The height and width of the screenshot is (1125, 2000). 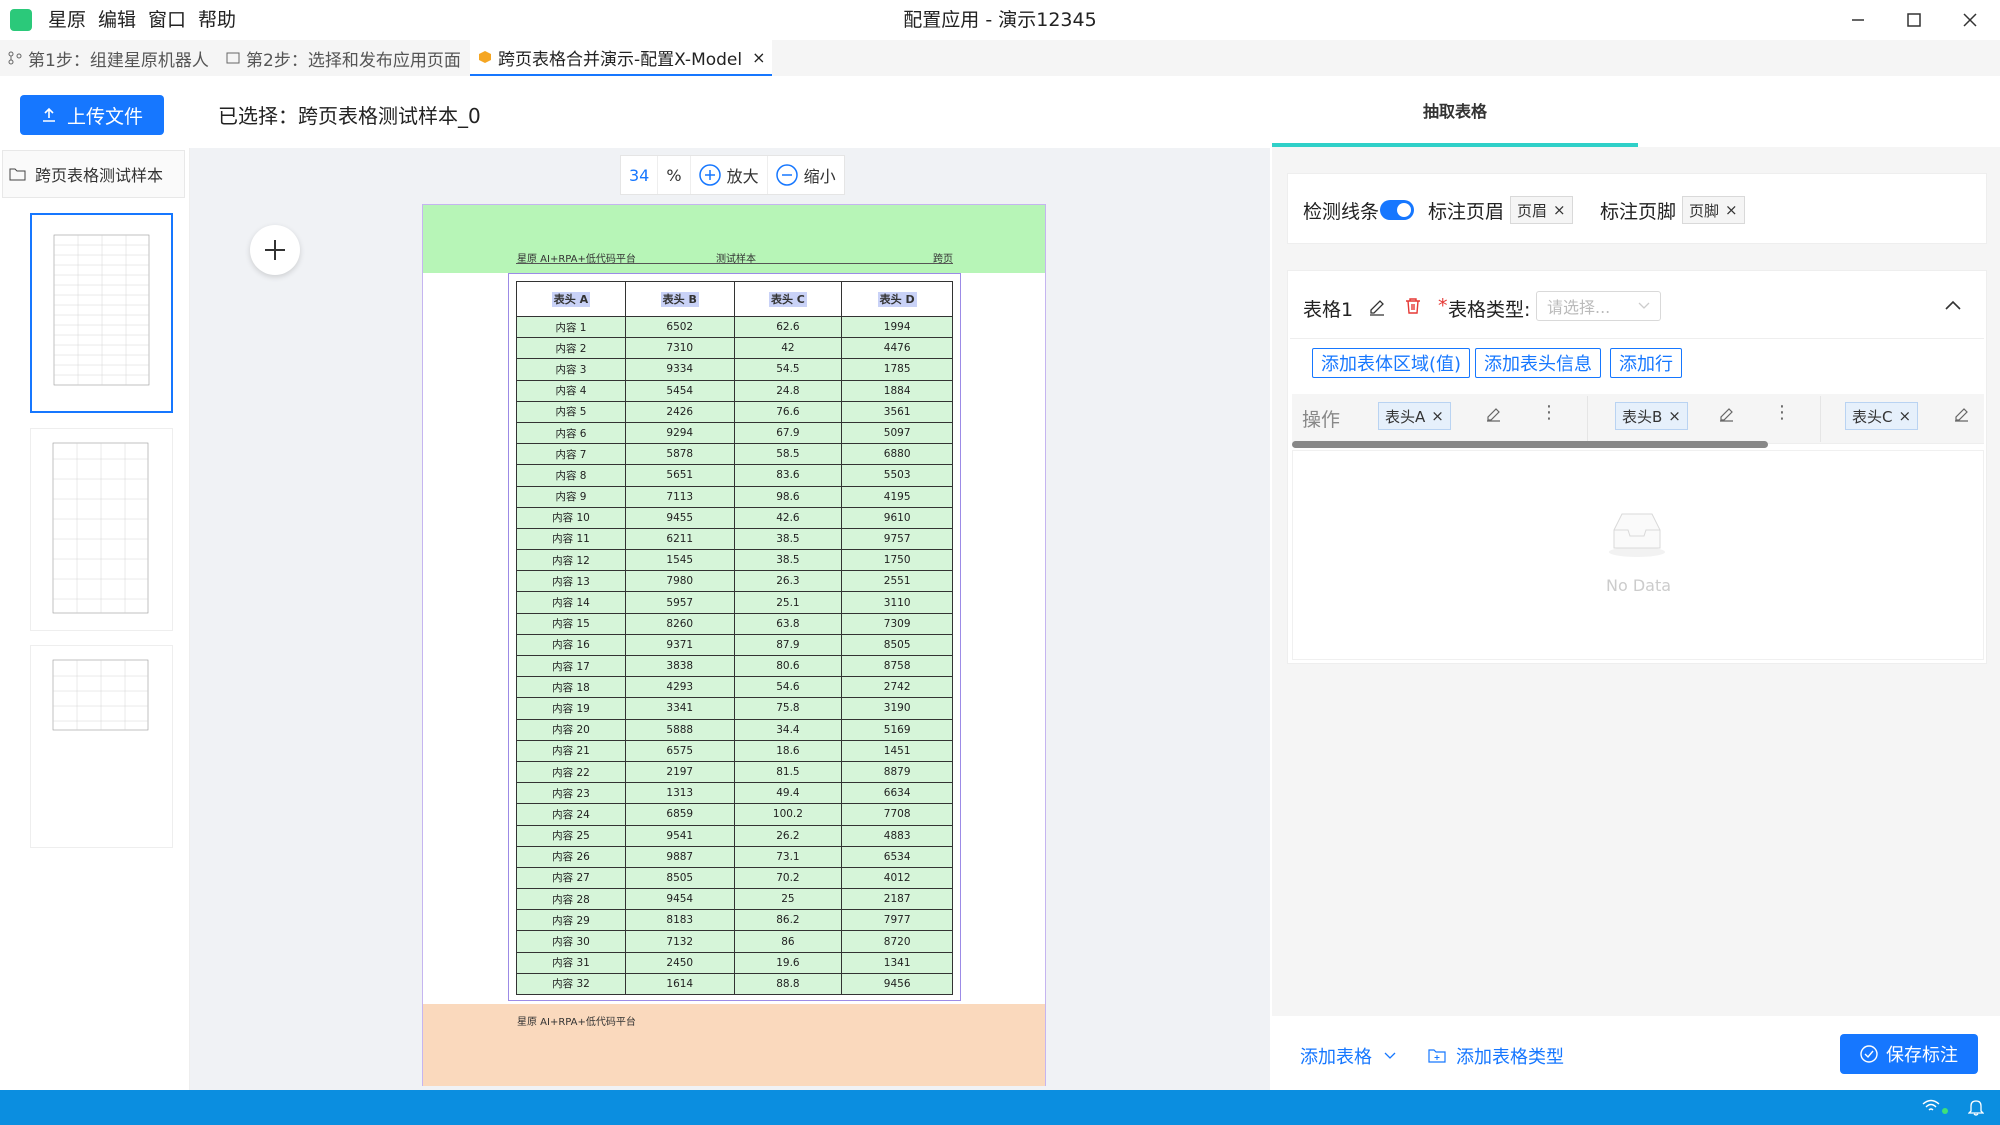 I want to click on zoom-value: 34, so click(x=640, y=175).